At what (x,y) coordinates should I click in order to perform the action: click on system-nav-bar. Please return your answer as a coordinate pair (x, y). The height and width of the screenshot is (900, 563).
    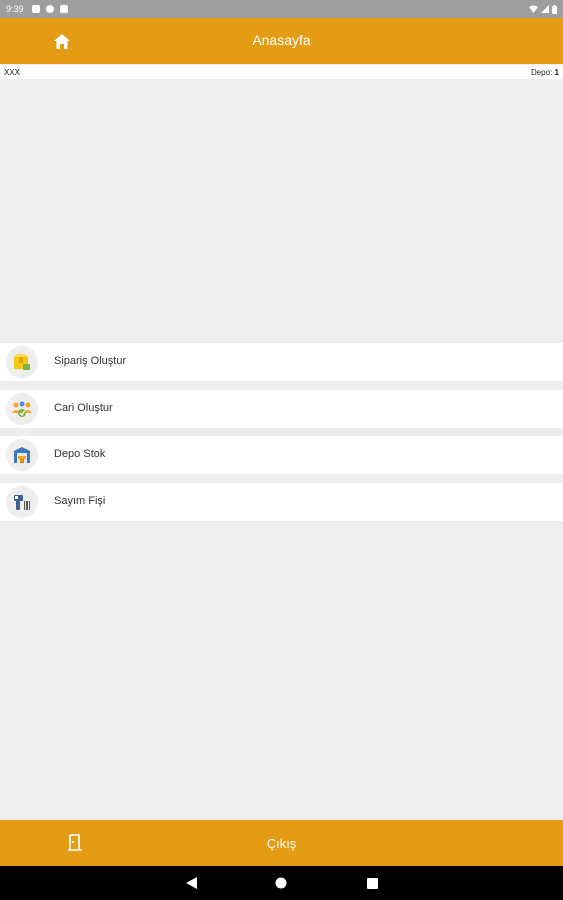
    Looking at the image, I should click on (281, 883).